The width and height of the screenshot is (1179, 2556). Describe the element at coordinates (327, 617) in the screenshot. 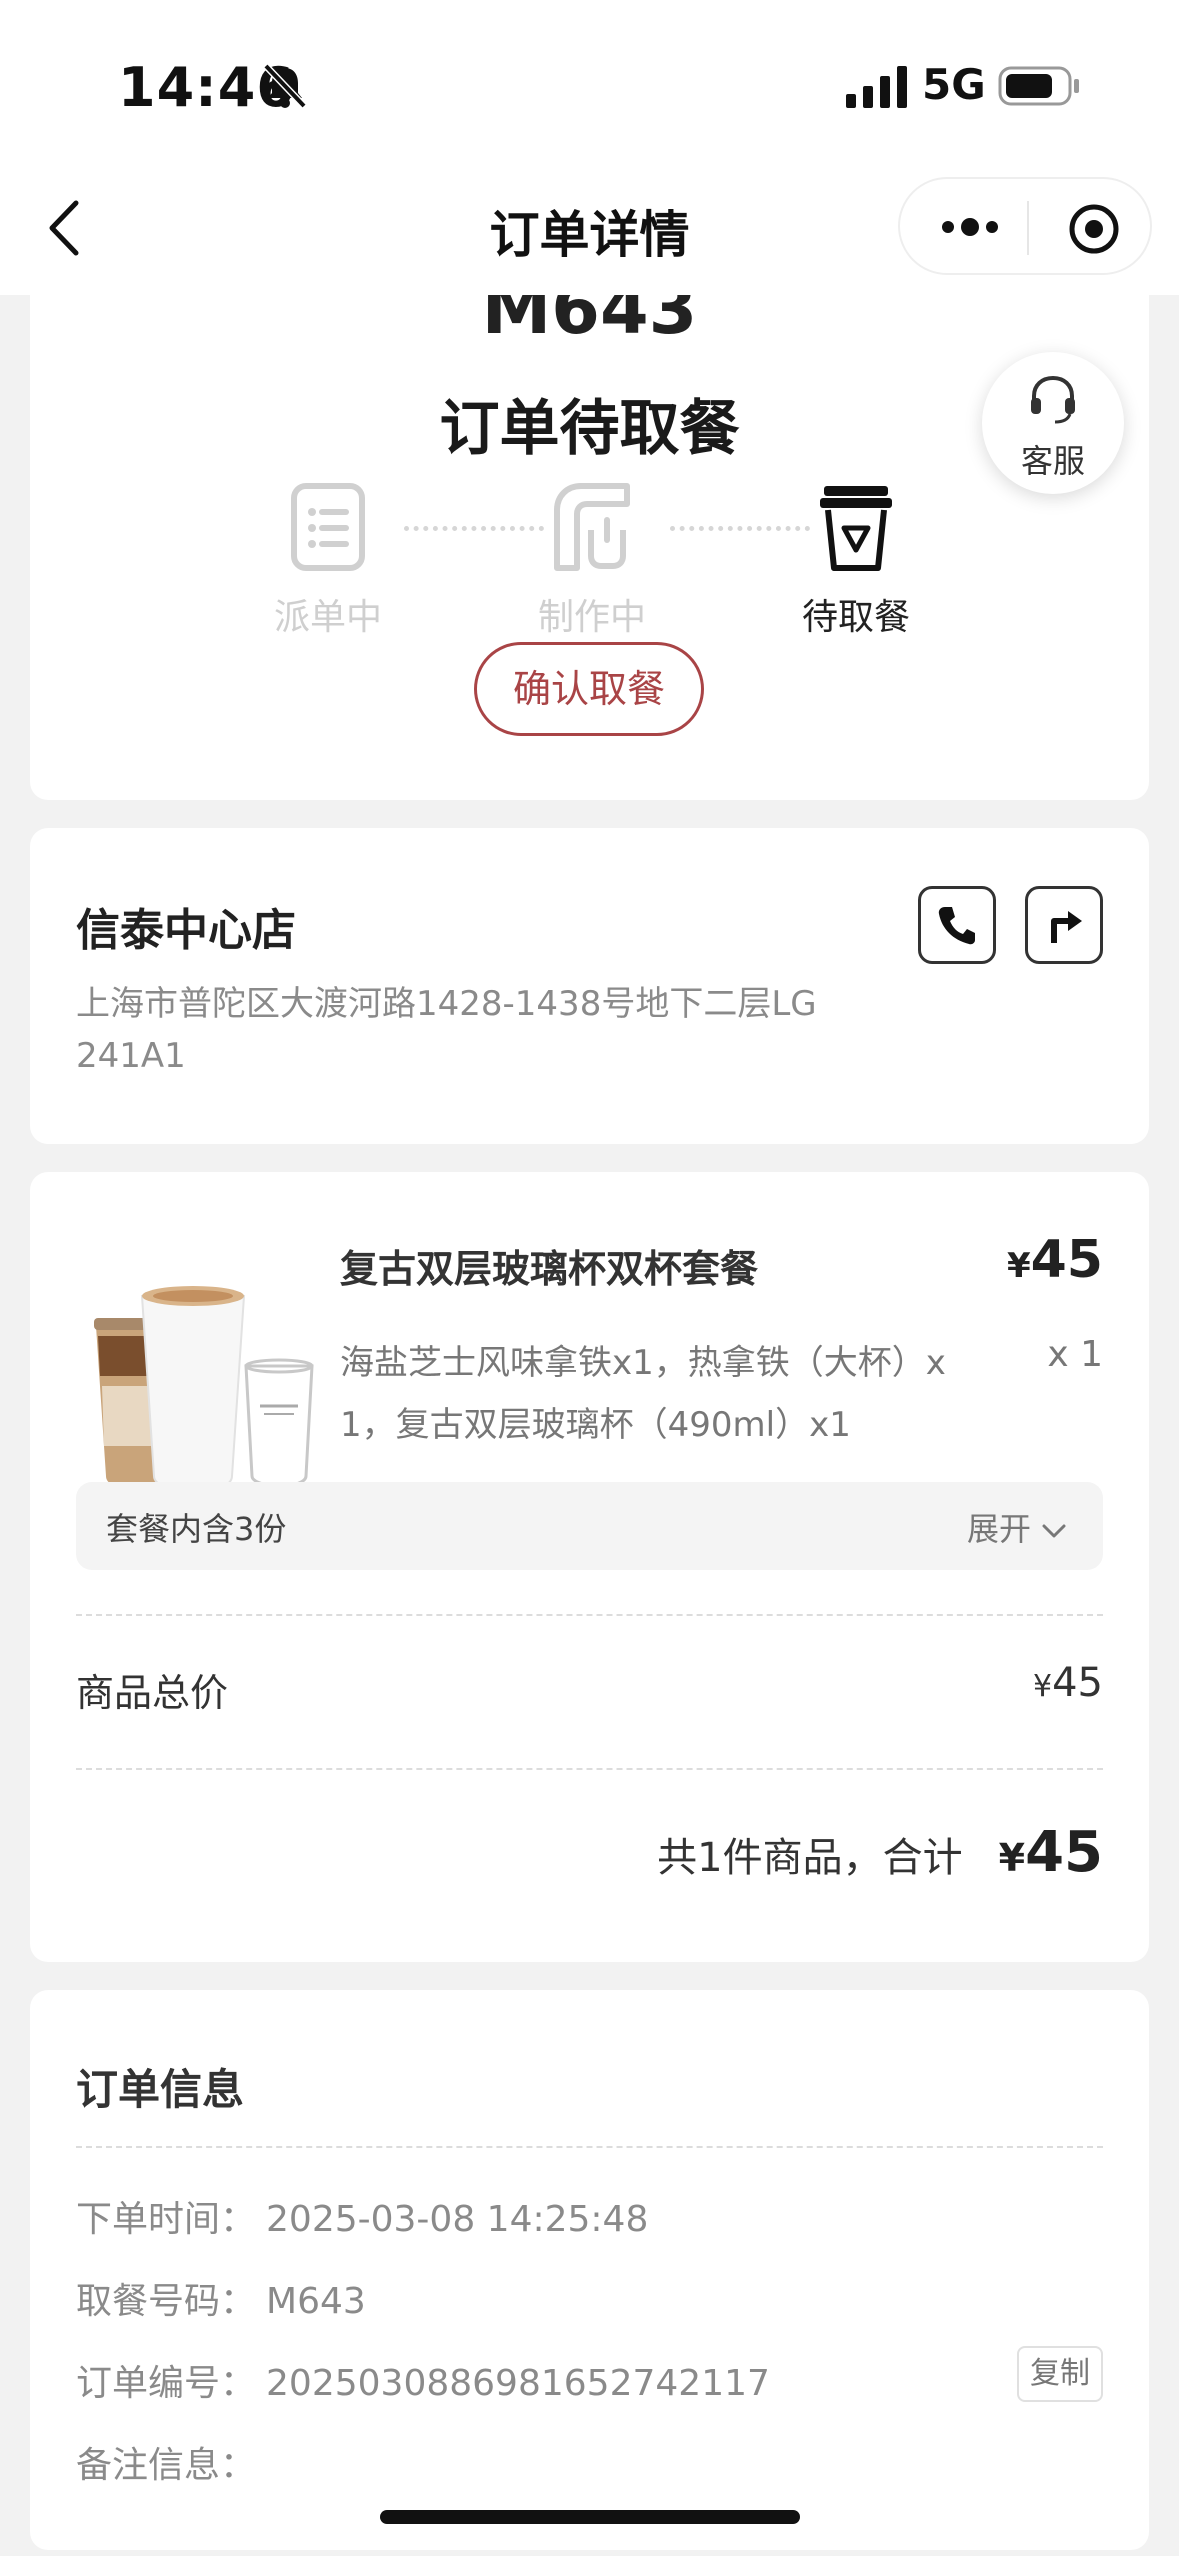

I see `step-label: 派单中` at that location.